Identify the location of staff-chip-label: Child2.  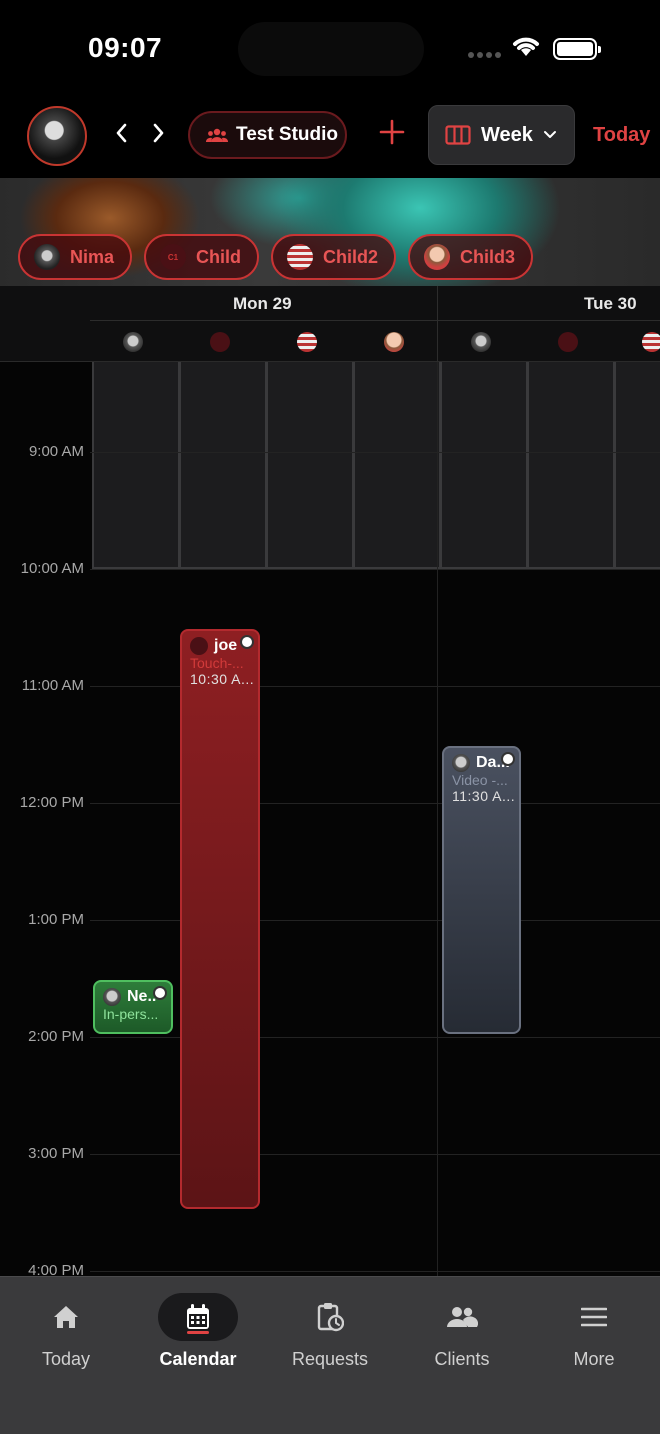
(351, 256).